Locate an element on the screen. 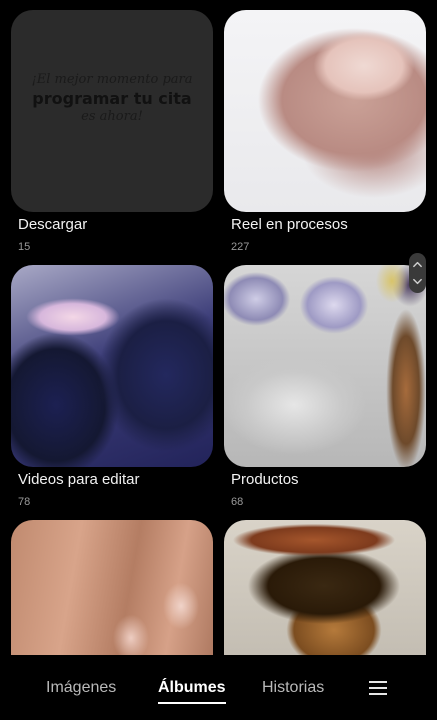 This screenshot has width=437, height=720. album-count: 15 is located at coordinates (24, 247).